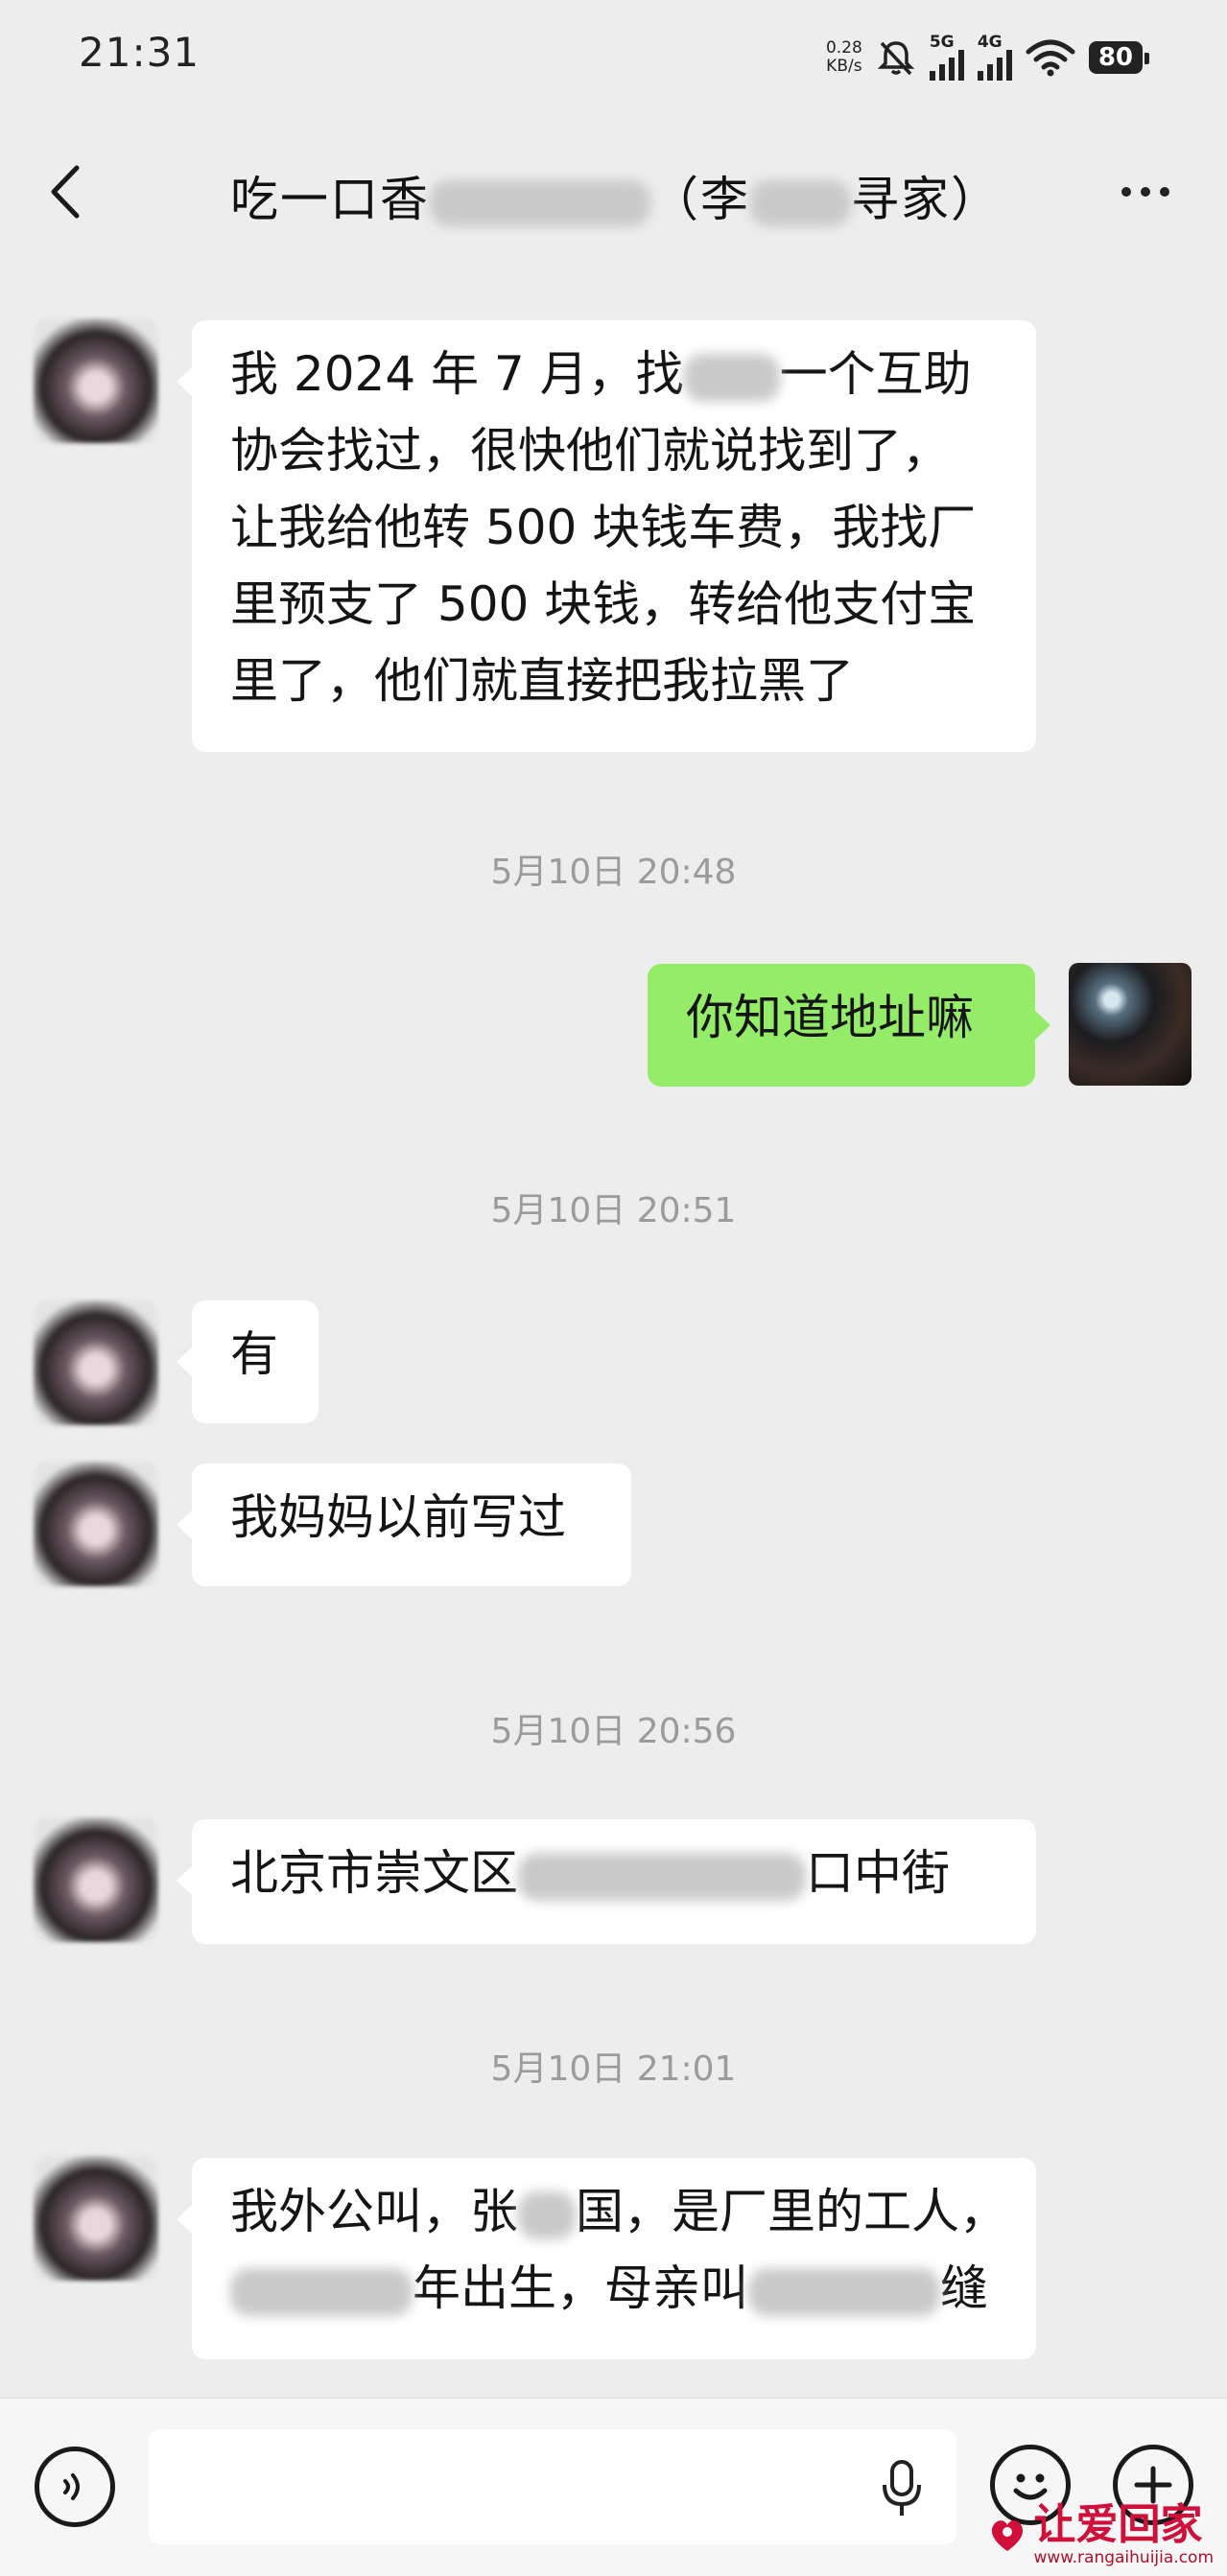 This screenshot has height=2576, width=1227. What do you see at coordinates (553, 2486) in the screenshot?
I see `message-input` at bounding box center [553, 2486].